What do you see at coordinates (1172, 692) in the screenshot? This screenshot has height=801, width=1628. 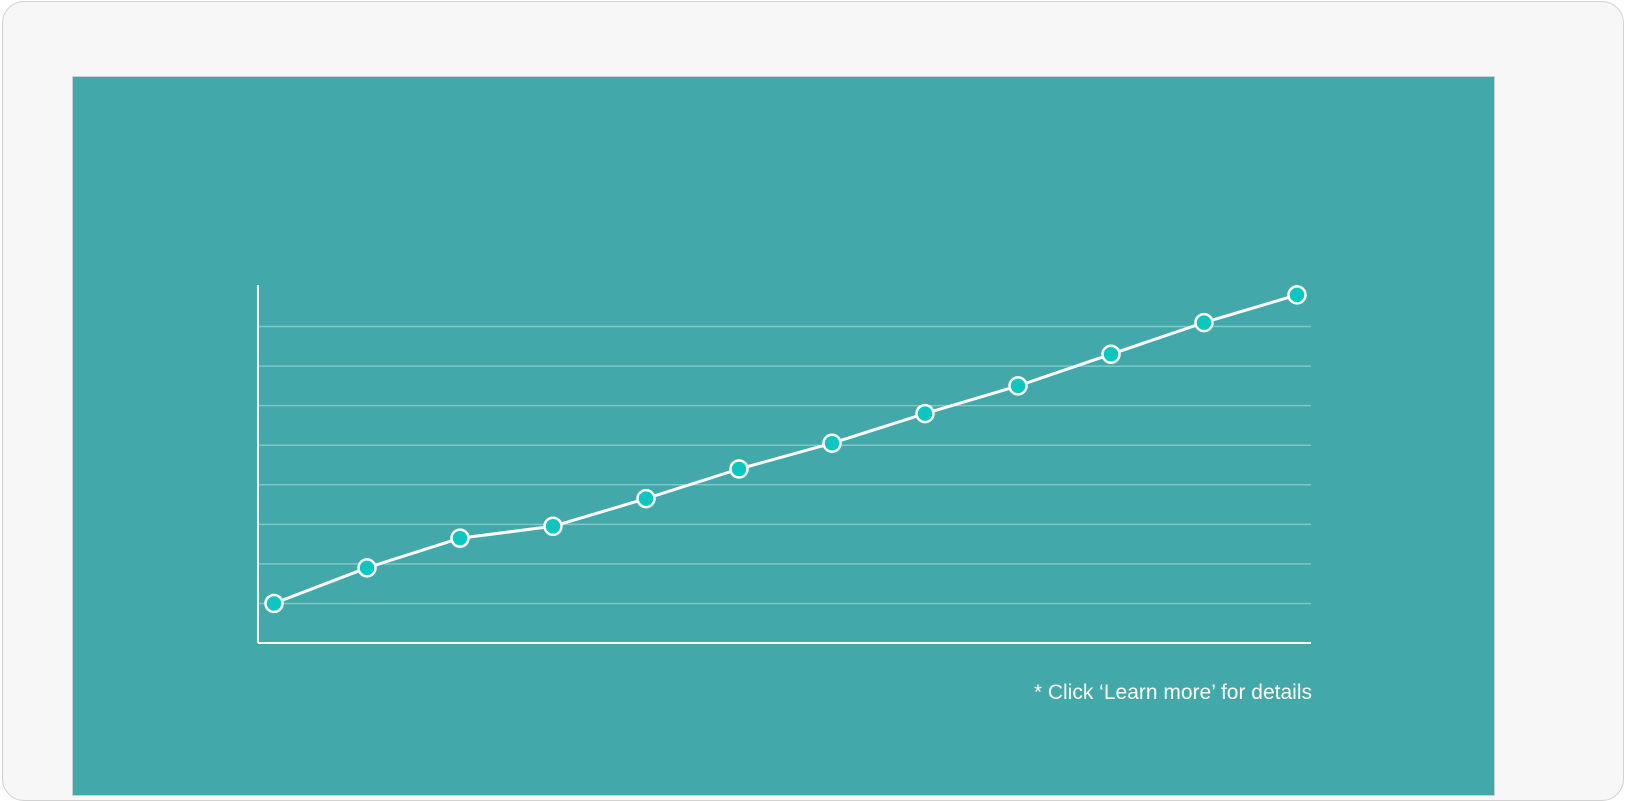 I see `footnote-text: * Click ‘Learn more’ for details` at bounding box center [1172, 692].